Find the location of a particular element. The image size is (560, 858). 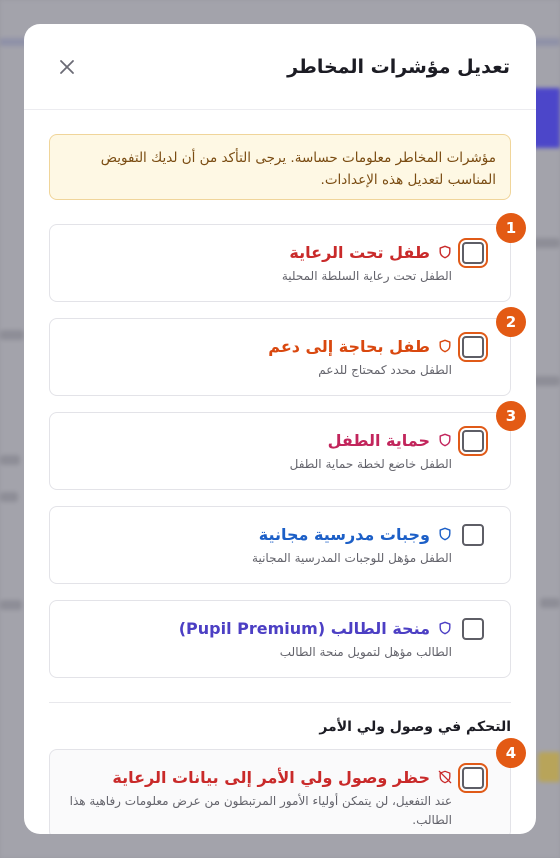

risk-indicator-desc: الطفل خاضع لخطة حماية الطفل is located at coordinates (370, 464).